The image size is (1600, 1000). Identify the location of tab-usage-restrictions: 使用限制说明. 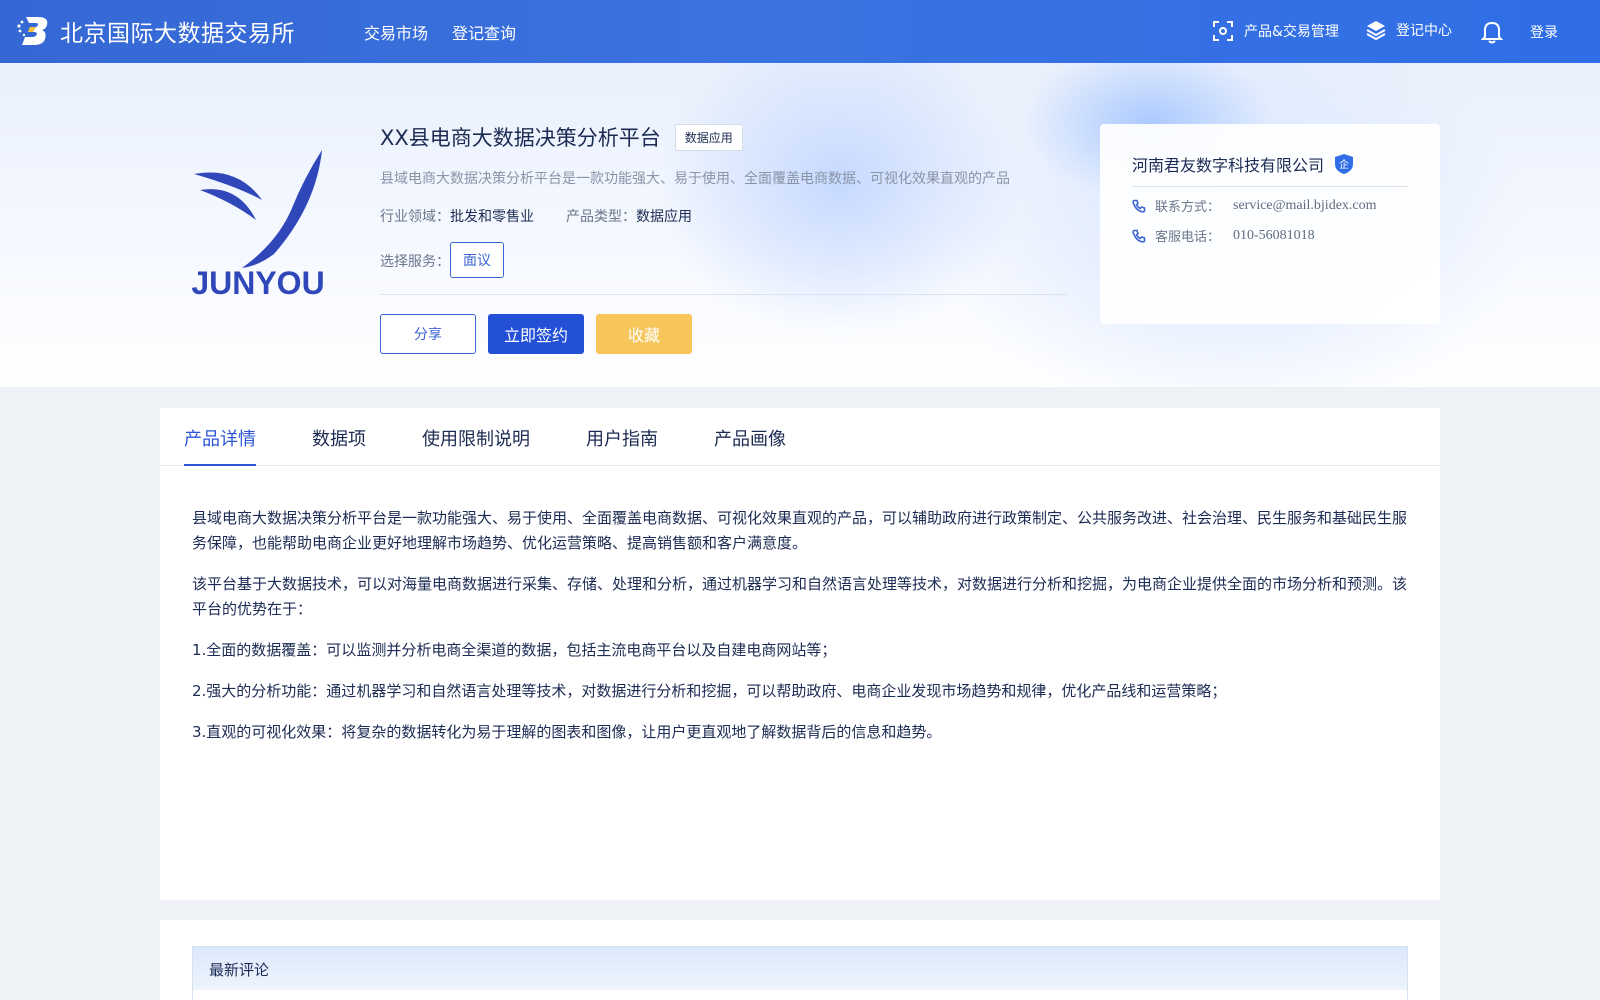
(476, 438).